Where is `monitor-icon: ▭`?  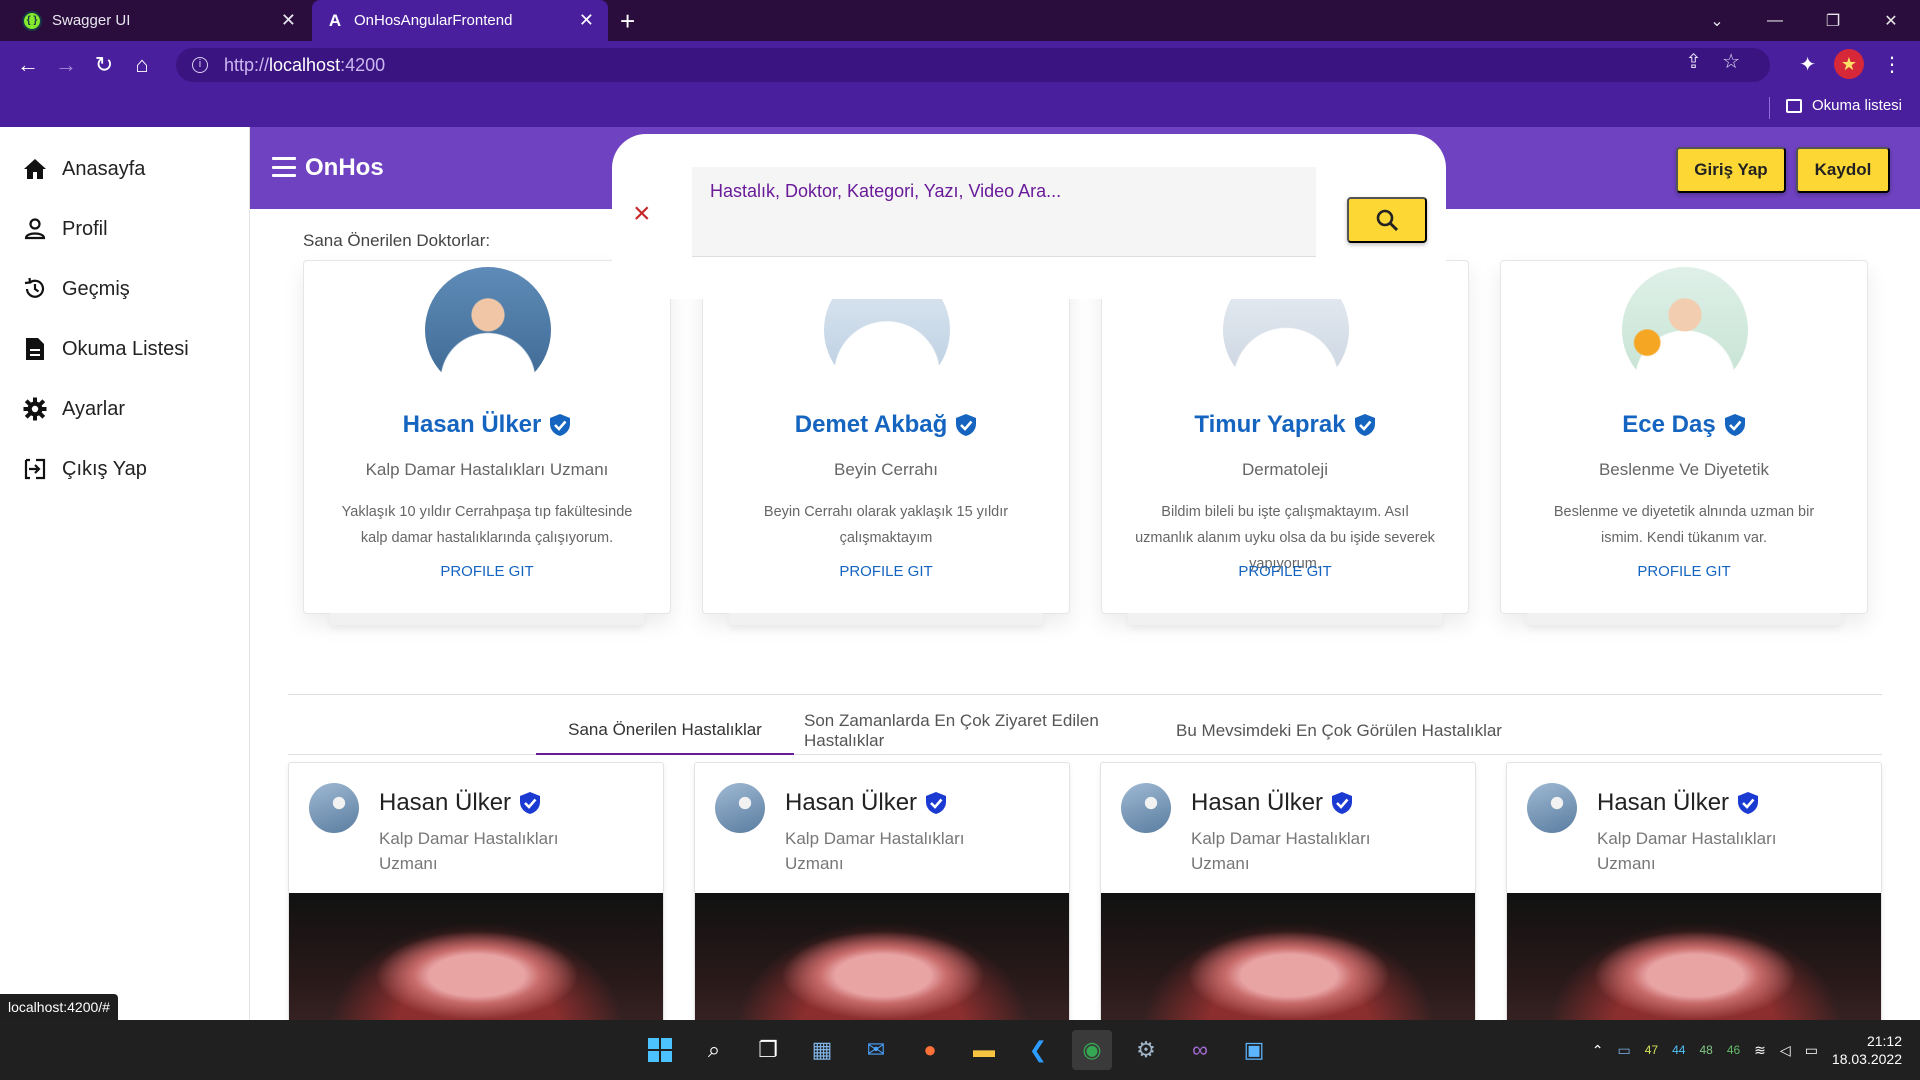 monitor-icon: ▭ is located at coordinates (1624, 1050).